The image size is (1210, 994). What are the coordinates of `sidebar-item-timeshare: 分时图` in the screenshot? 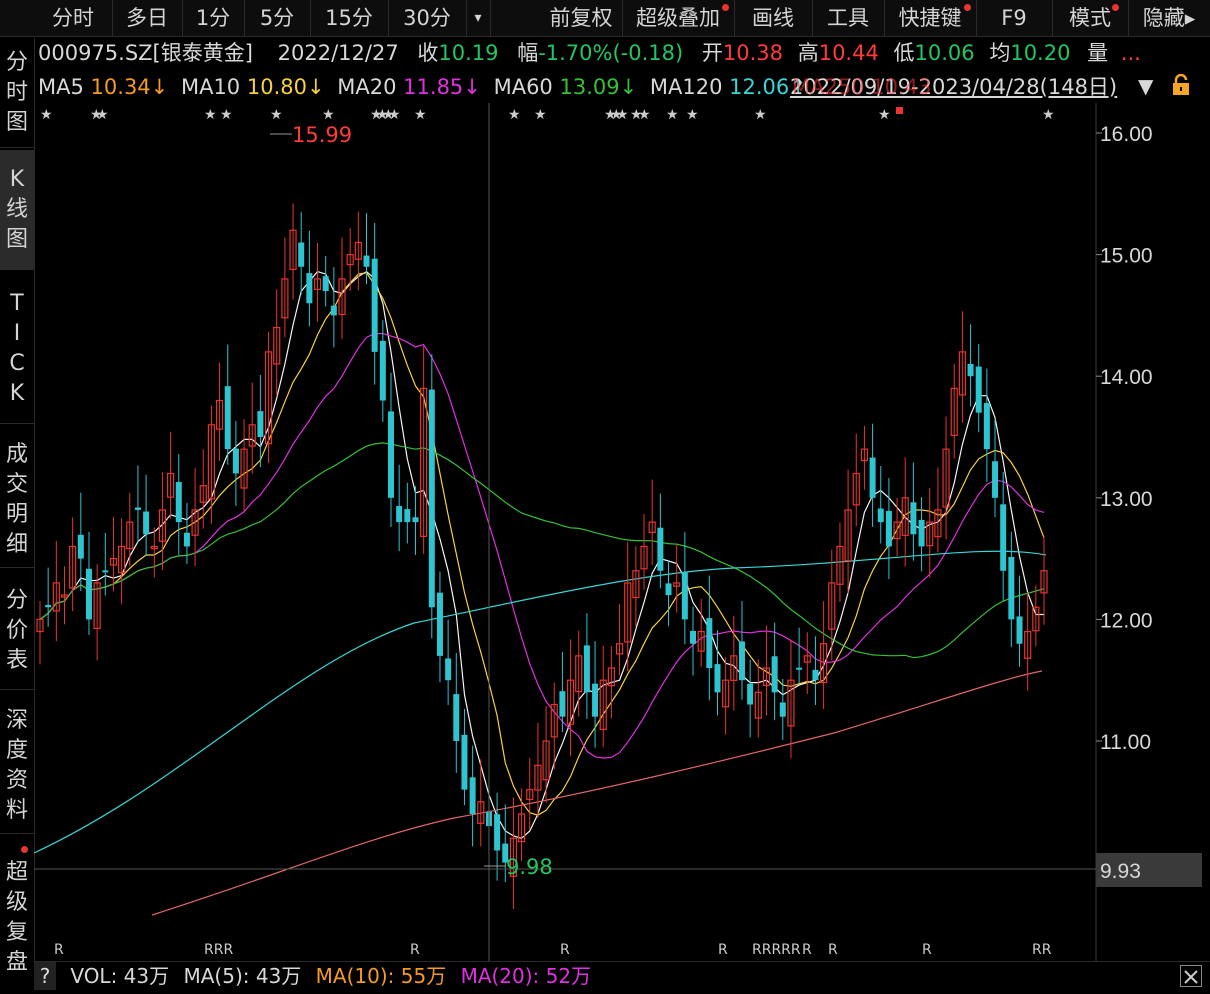 It's located at (17, 93).